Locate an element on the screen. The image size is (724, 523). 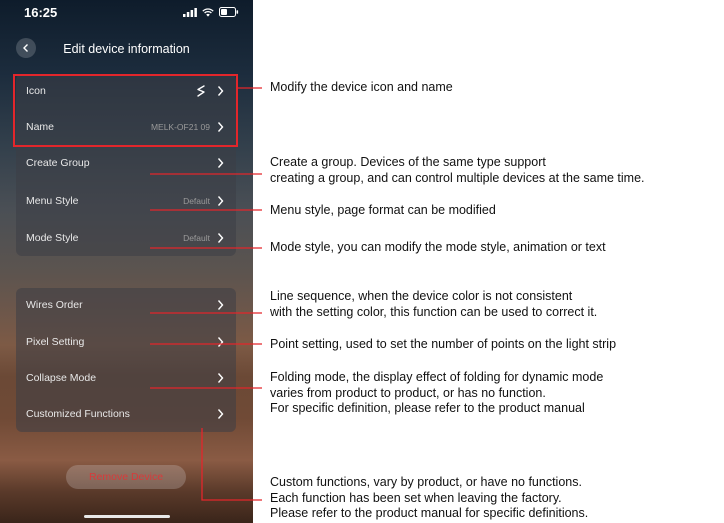
row-menu-style-value: Default is located at coordinates (196, 201).